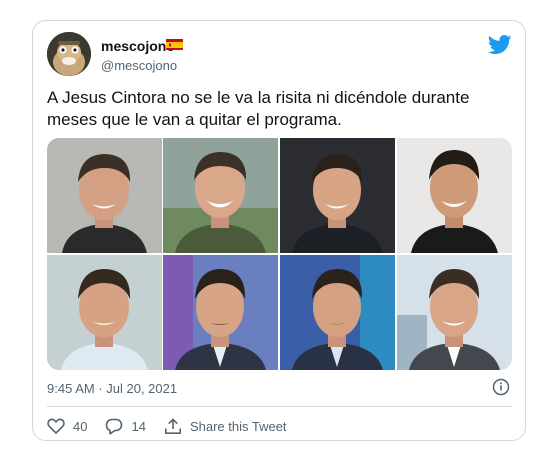 This screenshot has width=540, height=459. What do you see at coordinates (112, 388) in the screenshot?
I see `tweet-timestamp: 9:45 AM · Jul 20, 2021` at bounding box center [112, 388].